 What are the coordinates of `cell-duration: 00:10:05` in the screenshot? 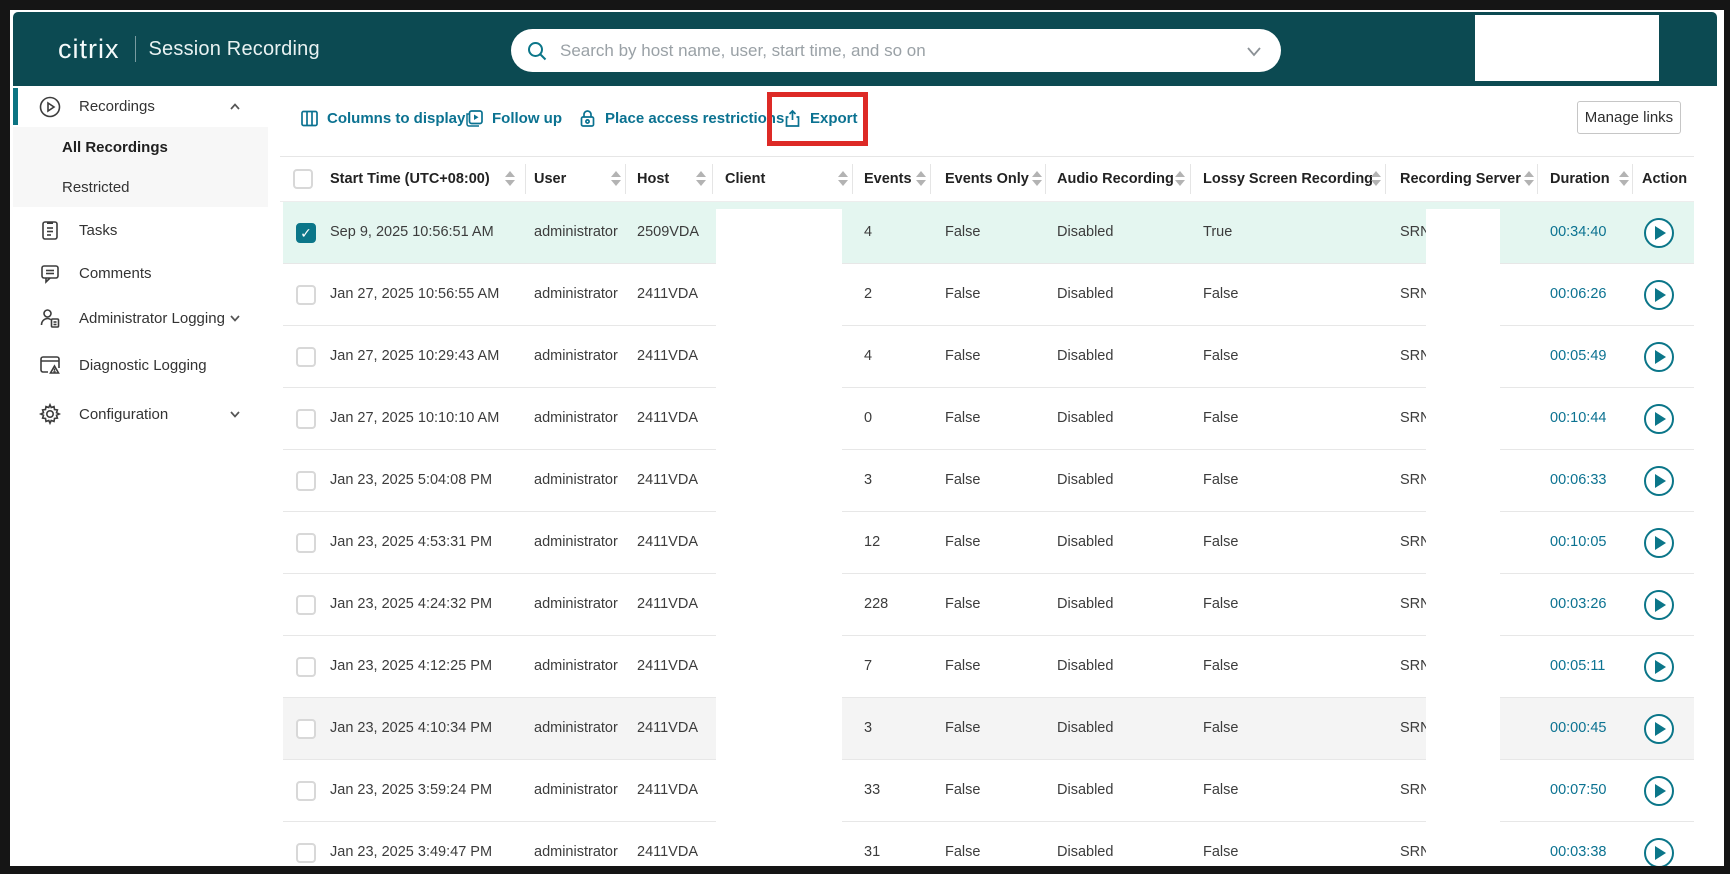 It's located at (1578, 542).